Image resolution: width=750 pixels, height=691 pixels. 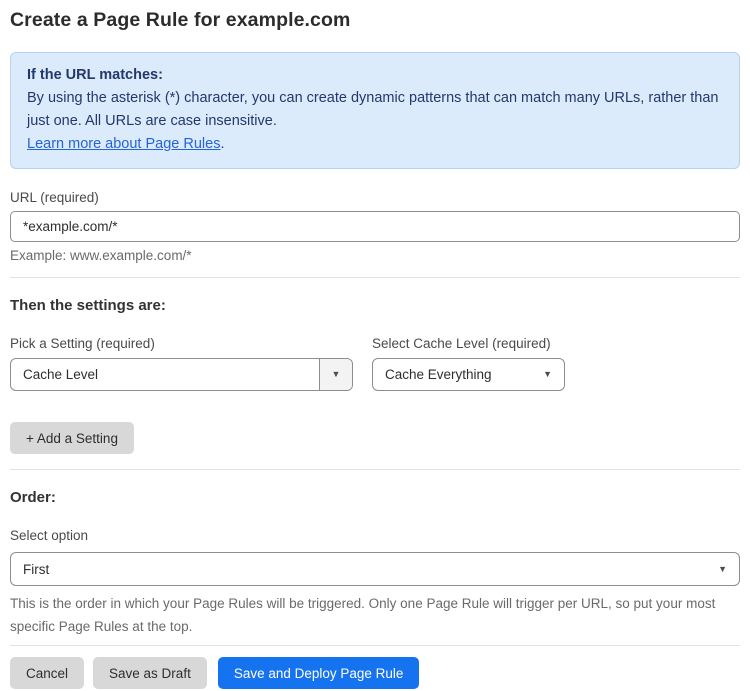 What do you see at coordinates (36, 569) in the screenshot?
I see `order-value: First` at bounding box center [36, 569].